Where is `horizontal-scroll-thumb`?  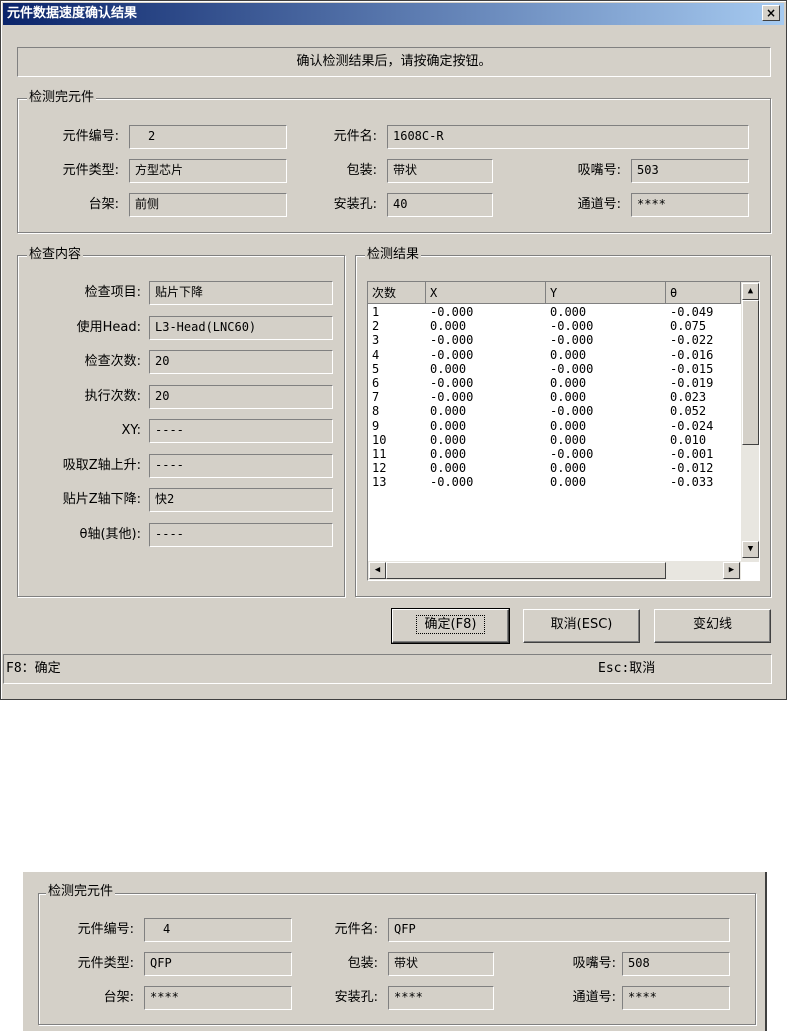
horizontal-scroll-thumb is located at coordinates (526, 570).